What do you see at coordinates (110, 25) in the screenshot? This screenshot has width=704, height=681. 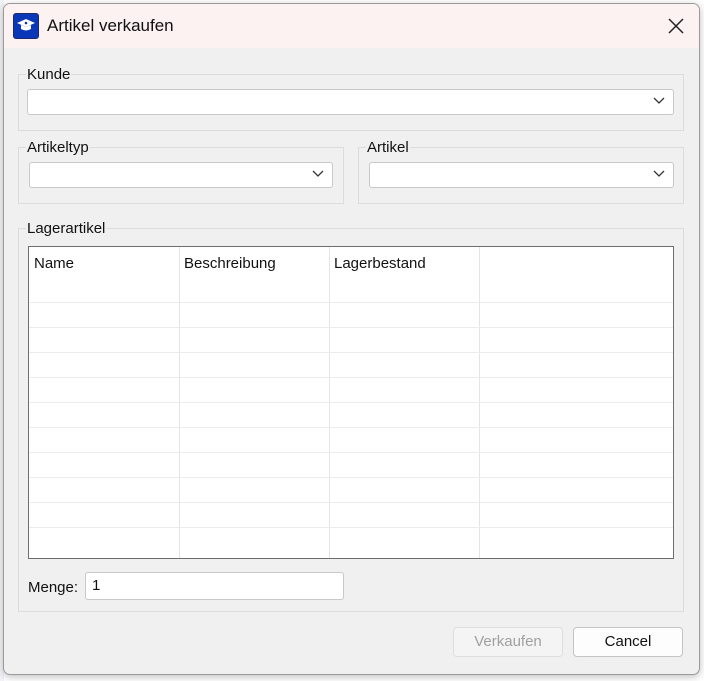 I see `window-title: Artikel verkaufen` at bounding box center [110, 25].